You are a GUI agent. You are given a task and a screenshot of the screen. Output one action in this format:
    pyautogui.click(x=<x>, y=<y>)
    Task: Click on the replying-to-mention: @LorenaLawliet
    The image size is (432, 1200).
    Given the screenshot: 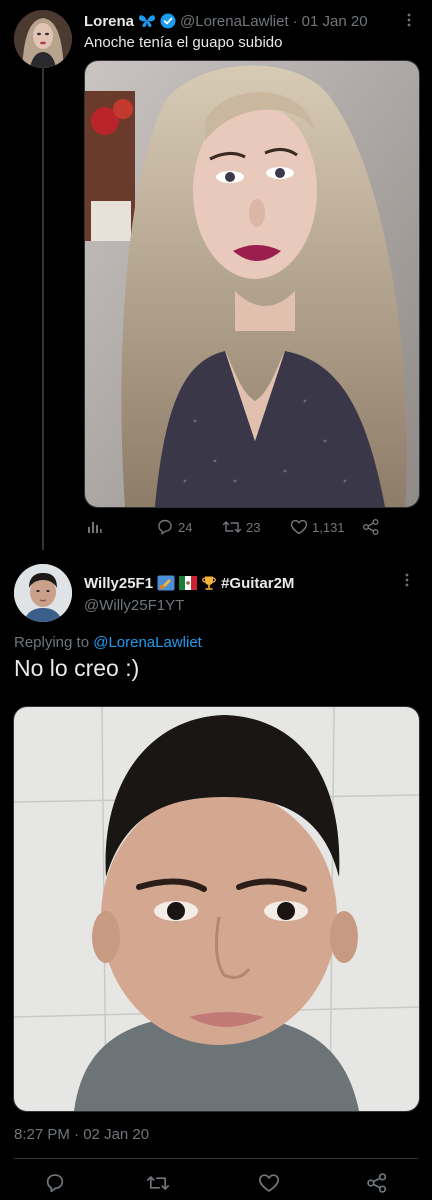 What is the action you would take?
    pyautogui.click(x=147, y=642)
    